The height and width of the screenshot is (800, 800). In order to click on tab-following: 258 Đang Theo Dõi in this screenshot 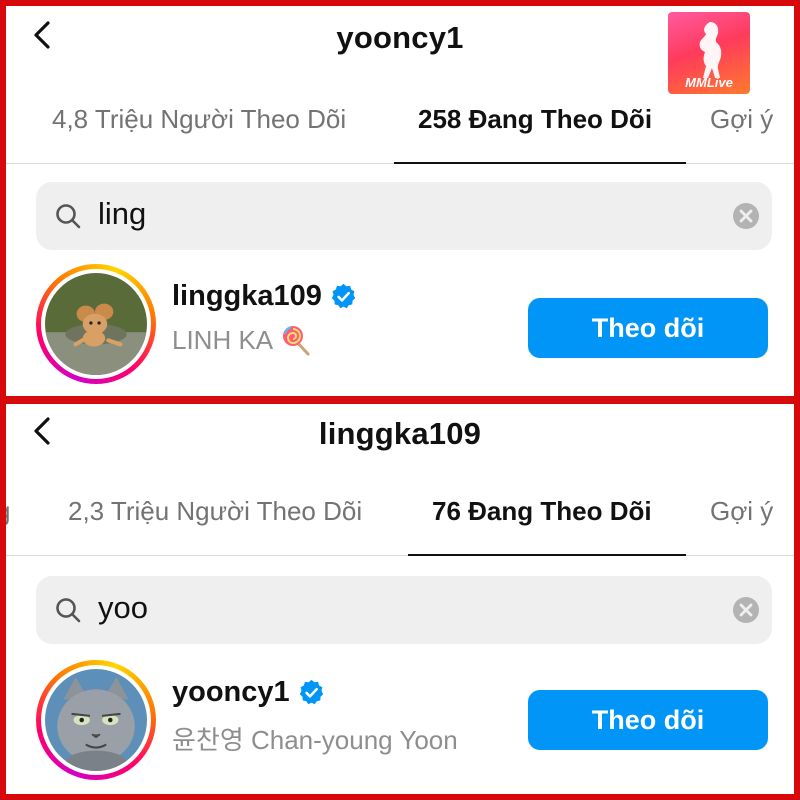, I will do `click(535, 119)`.